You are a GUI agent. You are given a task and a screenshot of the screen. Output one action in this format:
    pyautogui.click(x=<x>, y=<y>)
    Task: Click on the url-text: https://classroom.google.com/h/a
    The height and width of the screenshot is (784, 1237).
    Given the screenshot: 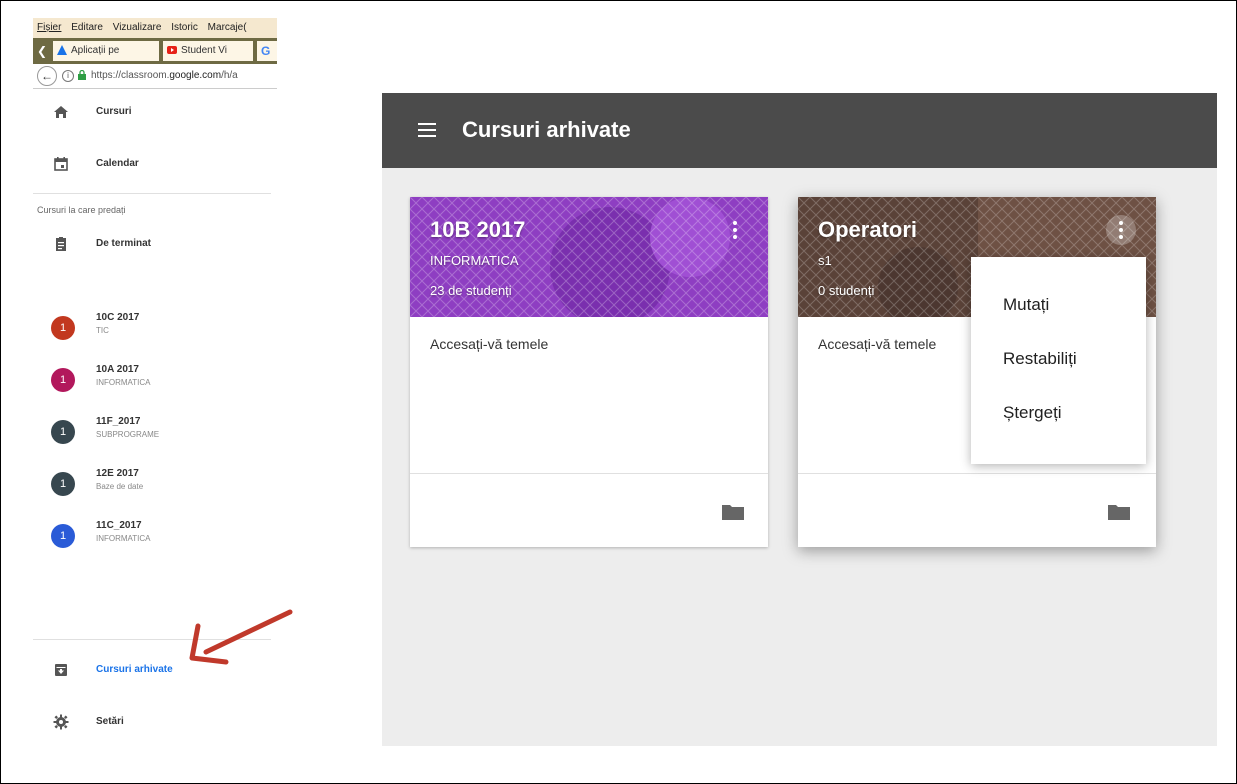 What is the action you would take?
    pyautogui.click(x=164, y=75)
    